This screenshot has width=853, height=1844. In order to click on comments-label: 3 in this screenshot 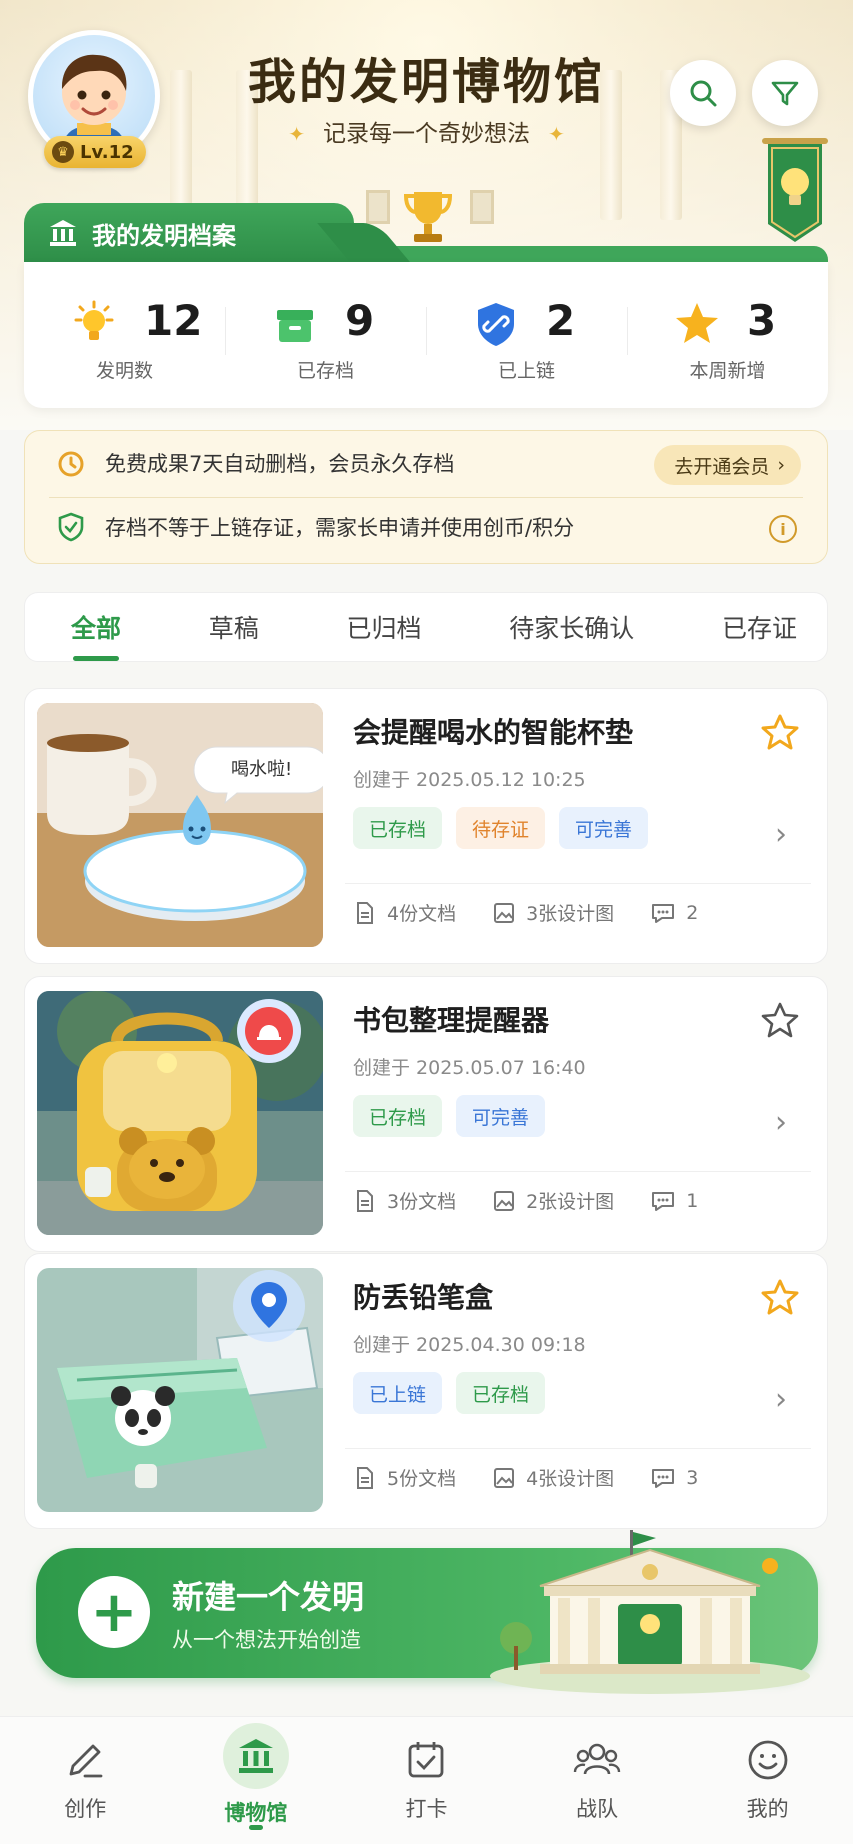, I will do `click(692, 1477)`.